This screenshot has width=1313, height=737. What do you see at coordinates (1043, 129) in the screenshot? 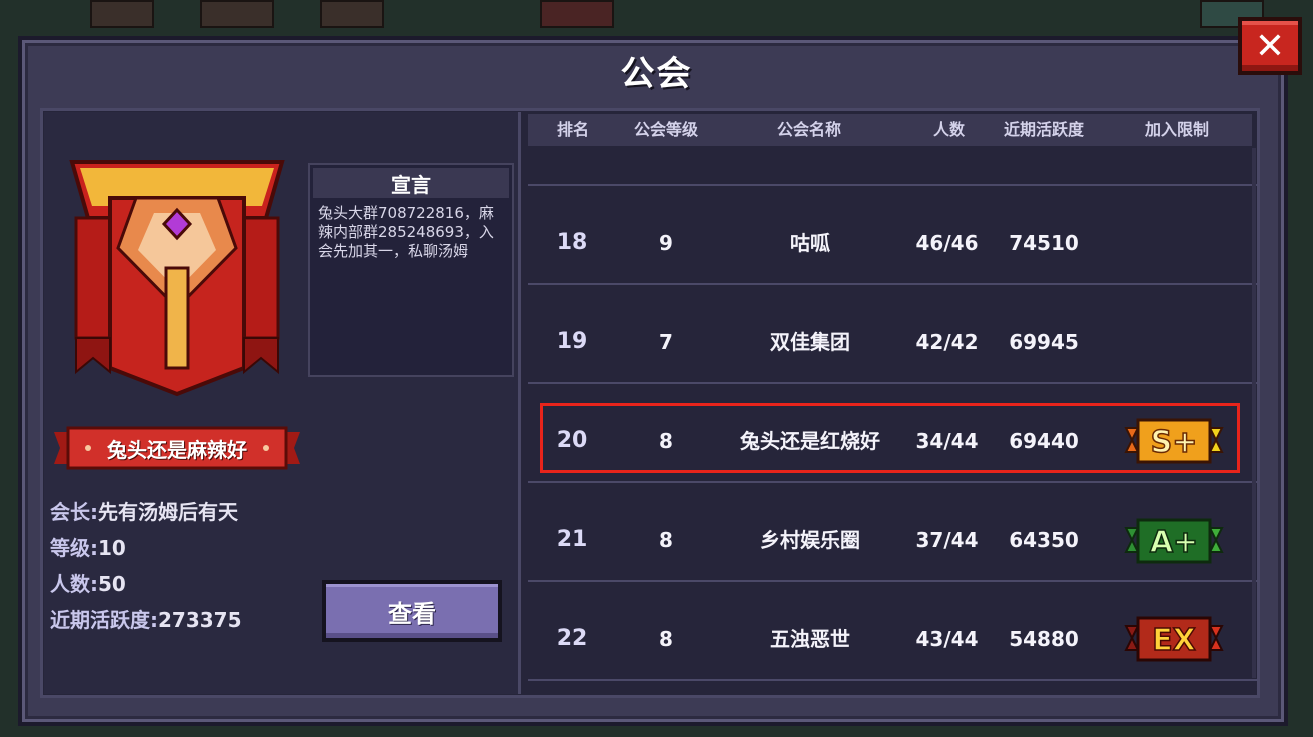
I see `header-activity: 近期活跃度` at bounding box center [1043, 129].